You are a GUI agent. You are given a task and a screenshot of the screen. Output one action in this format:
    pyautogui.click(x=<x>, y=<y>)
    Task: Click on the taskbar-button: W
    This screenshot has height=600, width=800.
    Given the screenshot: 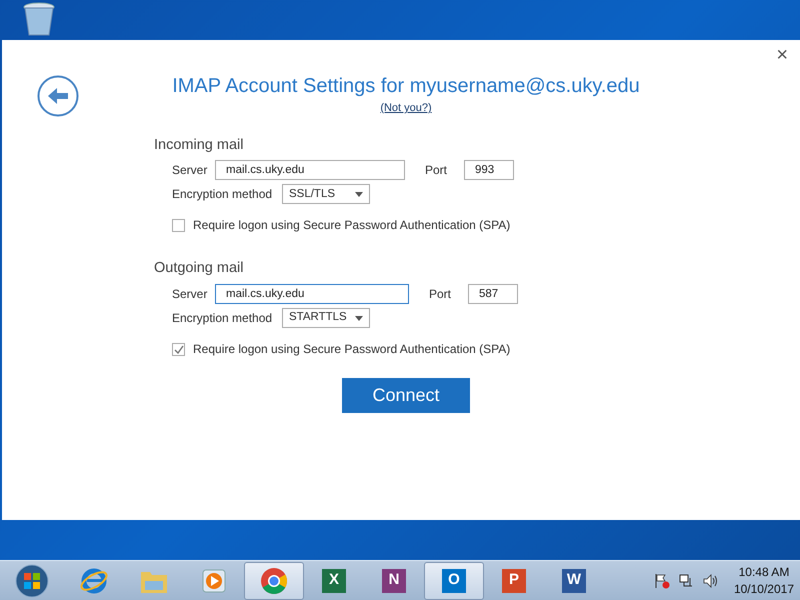 What is the action you would take?
    pyautogui.click(x=574, y=581)
    